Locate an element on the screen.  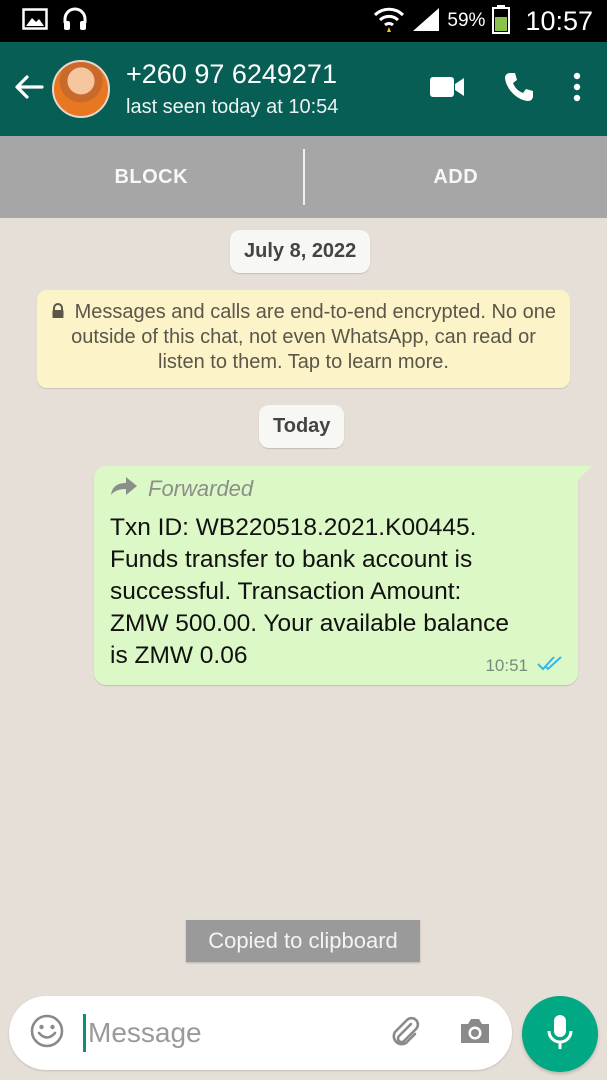
phone-call-icon is located at coordinates (519, 89).